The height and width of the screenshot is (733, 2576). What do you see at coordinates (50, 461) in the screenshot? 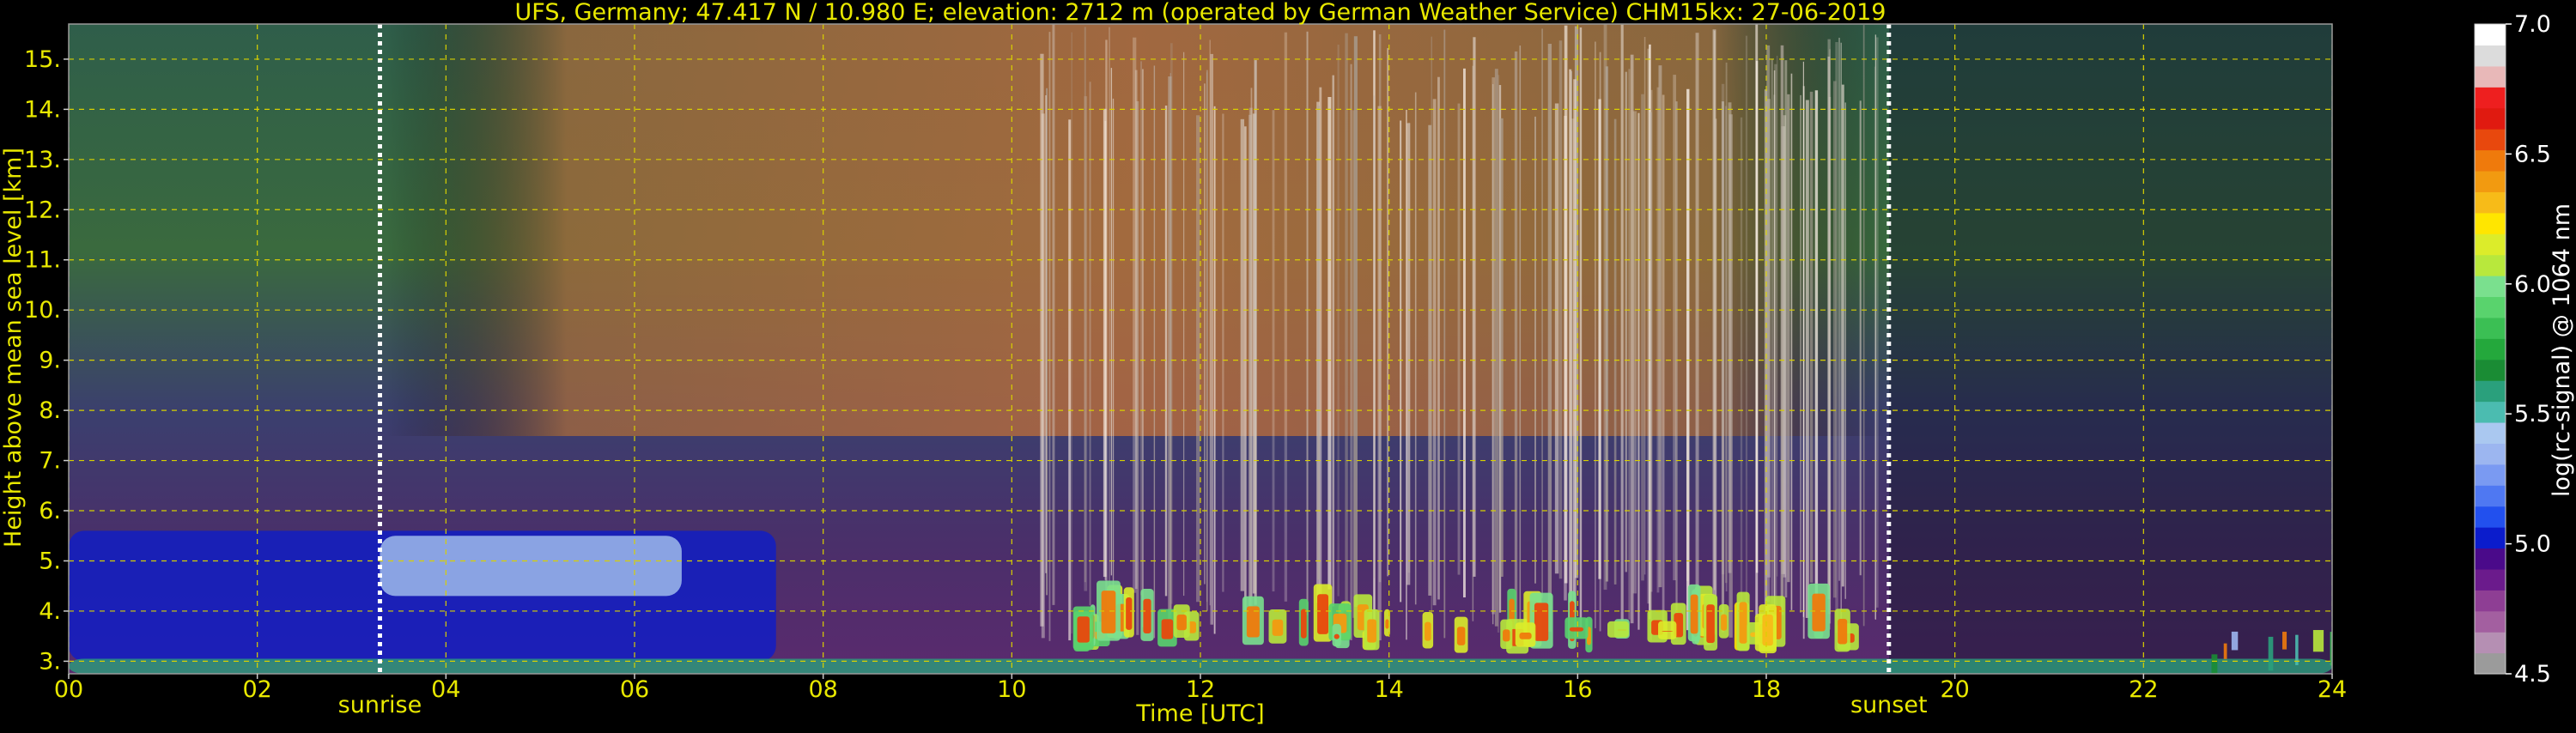
I see `y-tick-label: 7.` at bounding box center [50, 461].